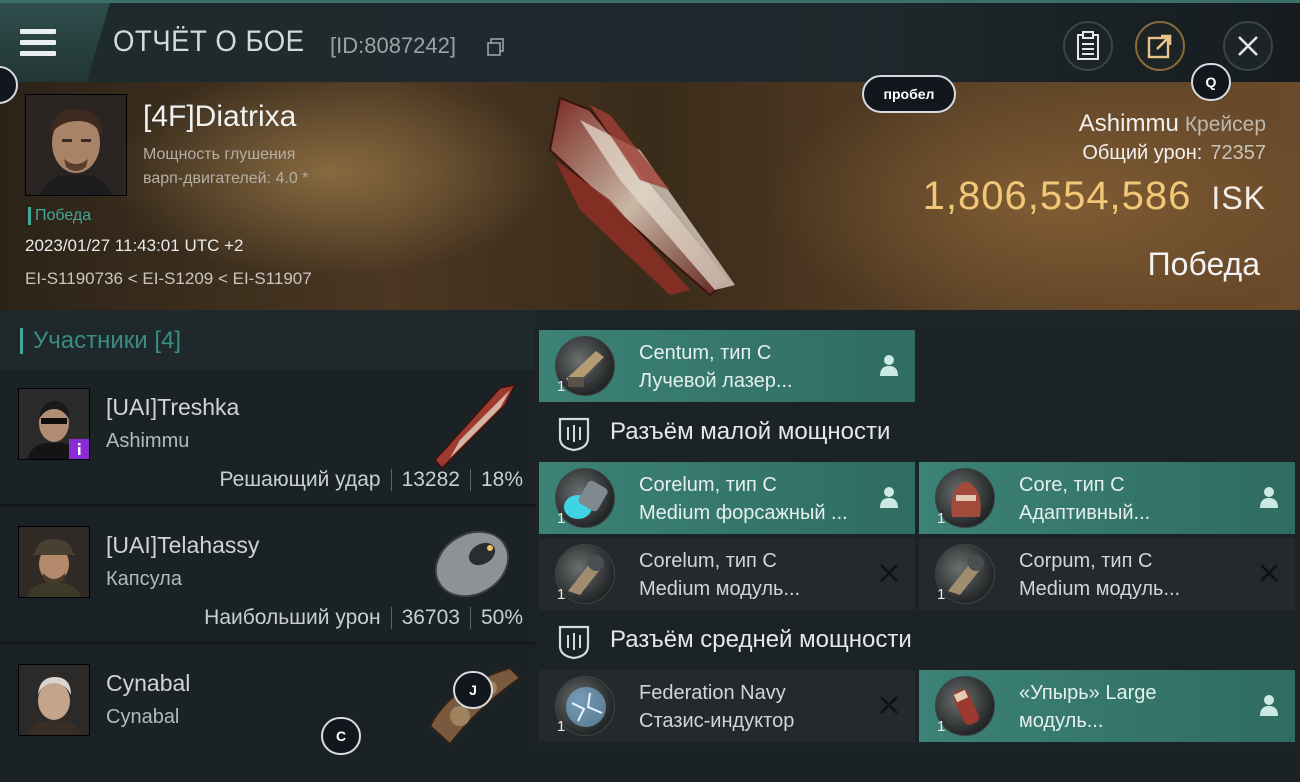  Describe the element at coordinates (267, 340) in the screenshot. I see `participants-header: Участники [4]` at that location.